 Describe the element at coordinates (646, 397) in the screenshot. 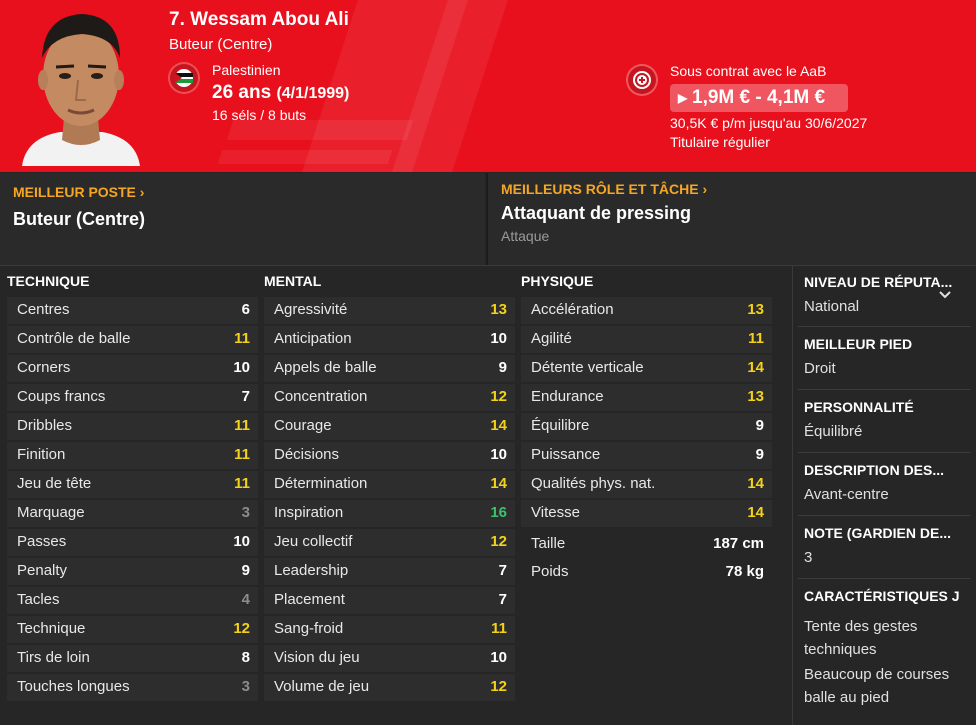

I see `attribute-row: Endurance 13` at that location.